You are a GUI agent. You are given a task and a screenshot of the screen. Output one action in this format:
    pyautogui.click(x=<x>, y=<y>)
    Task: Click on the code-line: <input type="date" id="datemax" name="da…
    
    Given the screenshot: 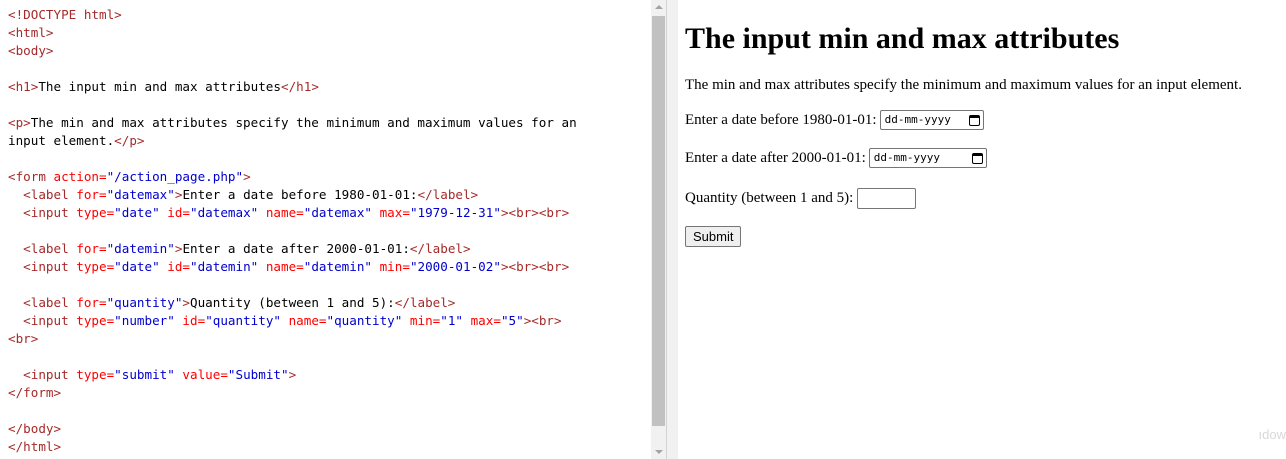 What is the action you would take?
    pyautogui.click(x=325, y=213)
    